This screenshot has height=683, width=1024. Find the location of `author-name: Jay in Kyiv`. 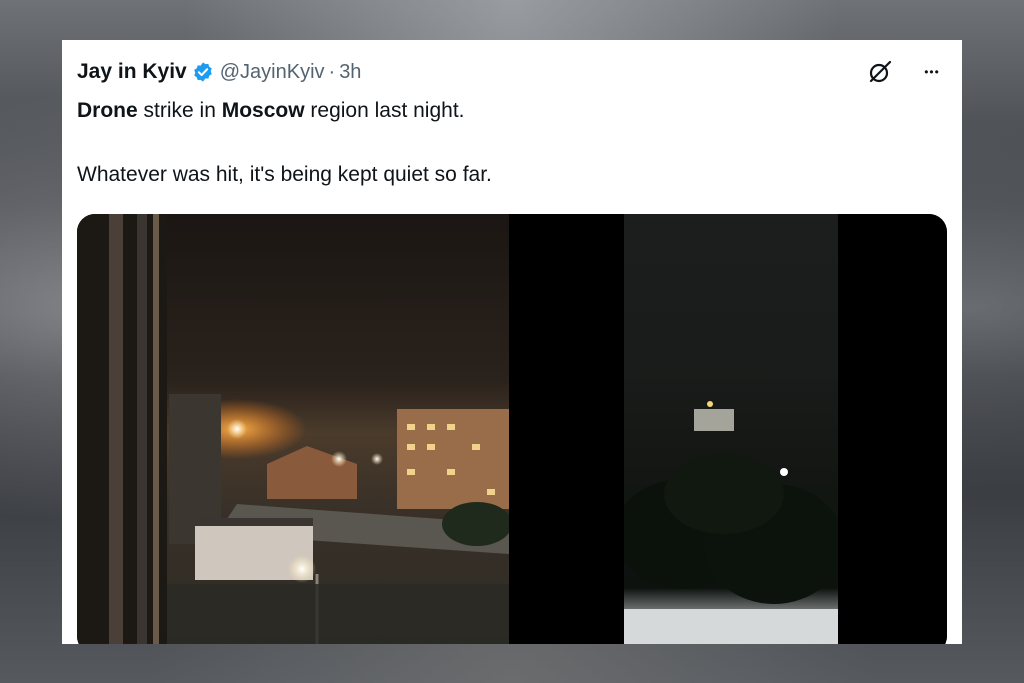

author-name: Jay in Kyiv is located at coordinates (132, 72).